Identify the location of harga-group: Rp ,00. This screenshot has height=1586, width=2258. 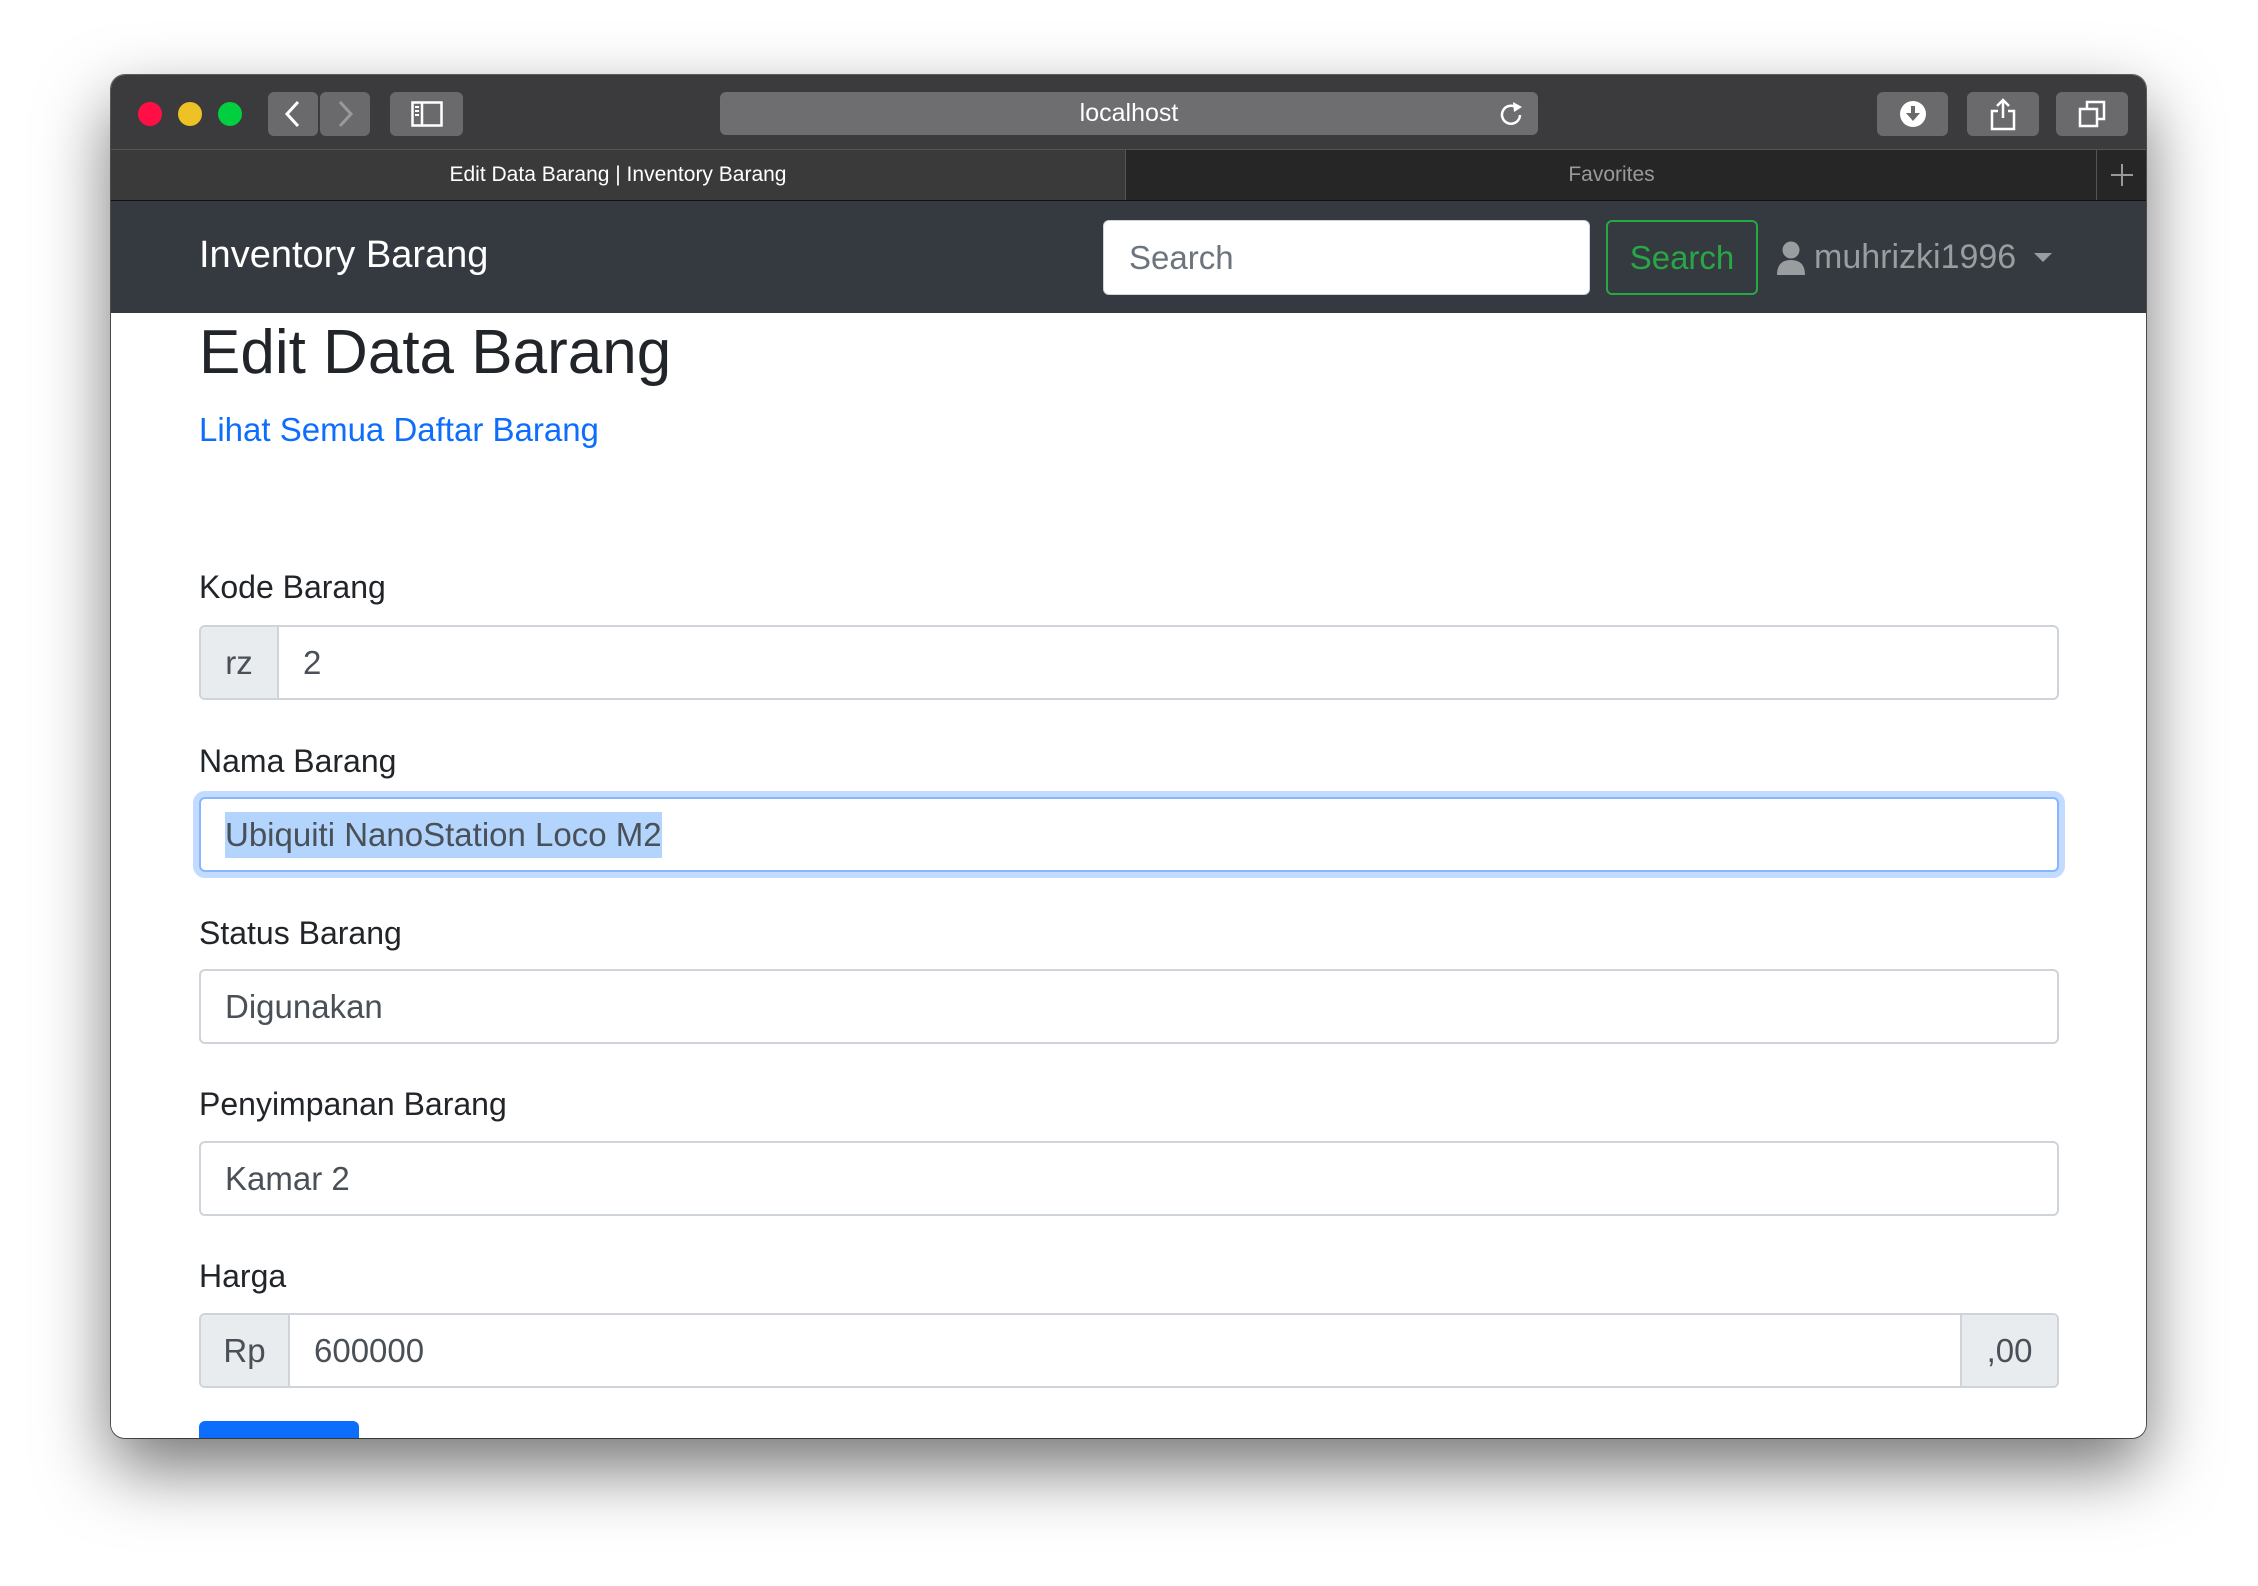
(1129, 1350).